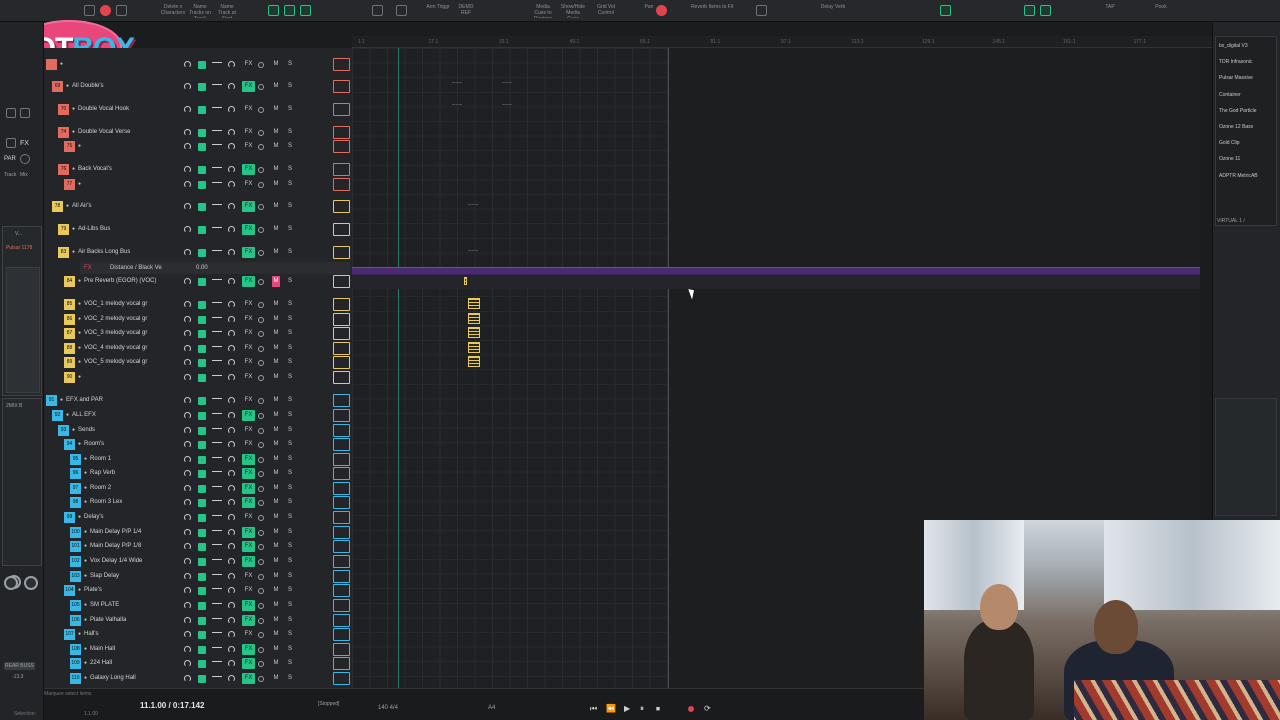 Image resolution: width=1280 pixels, height=720 pixels. I want to click on track-name: Double Vocal Hook, so click(124, 109).